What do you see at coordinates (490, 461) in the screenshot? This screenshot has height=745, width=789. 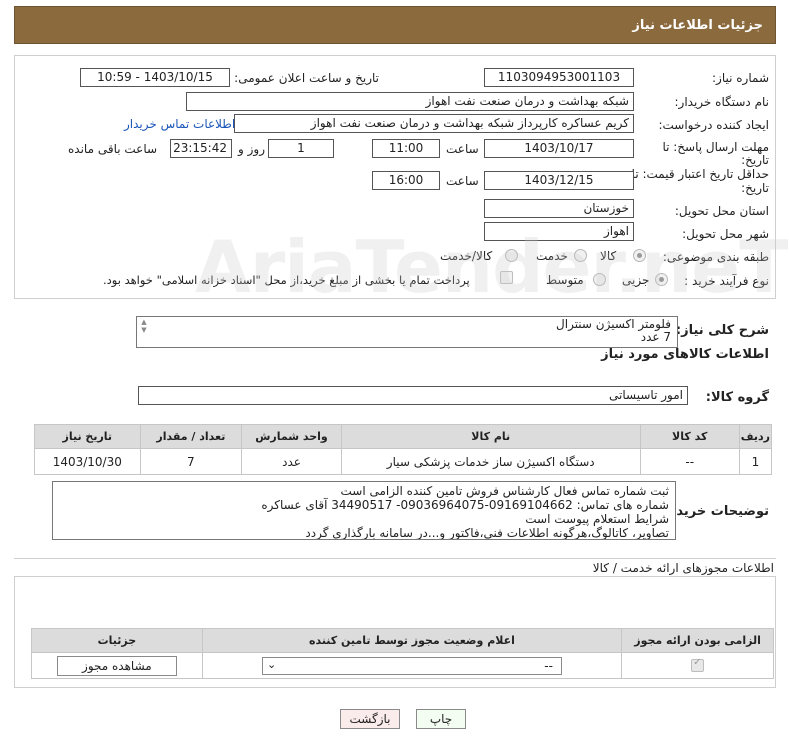 I see `cell-name: دستگاه اکسیژن ساز خدمات پزشکی سیار` at bounding box center [490, 461].